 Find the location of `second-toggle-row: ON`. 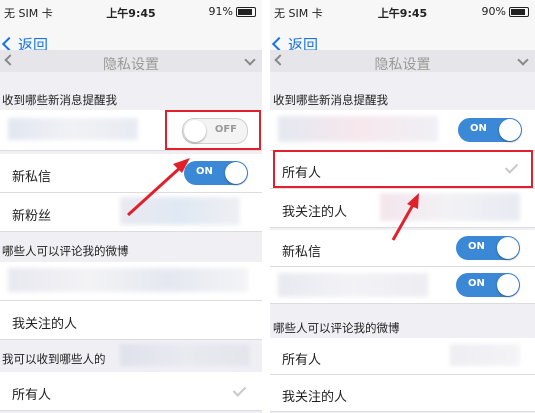

second-toggle-row: ON is located at coordinates (402, 285).